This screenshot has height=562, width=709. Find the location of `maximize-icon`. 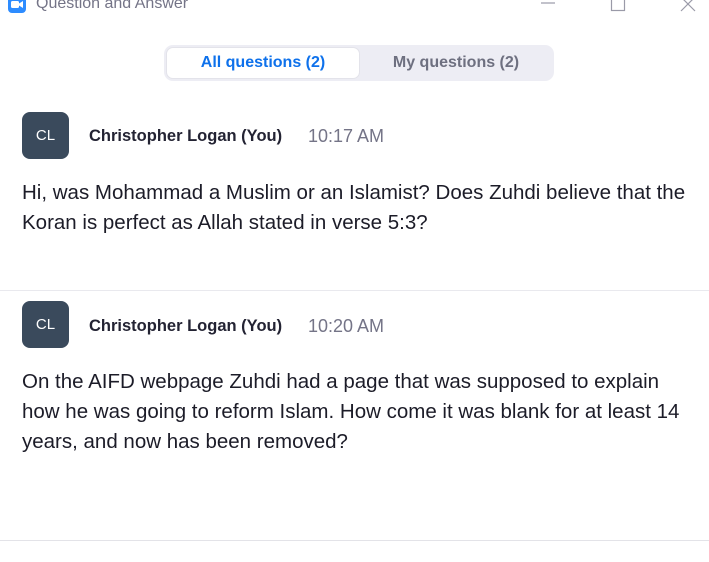

maximize-icon is located at coordinates (618, 6).